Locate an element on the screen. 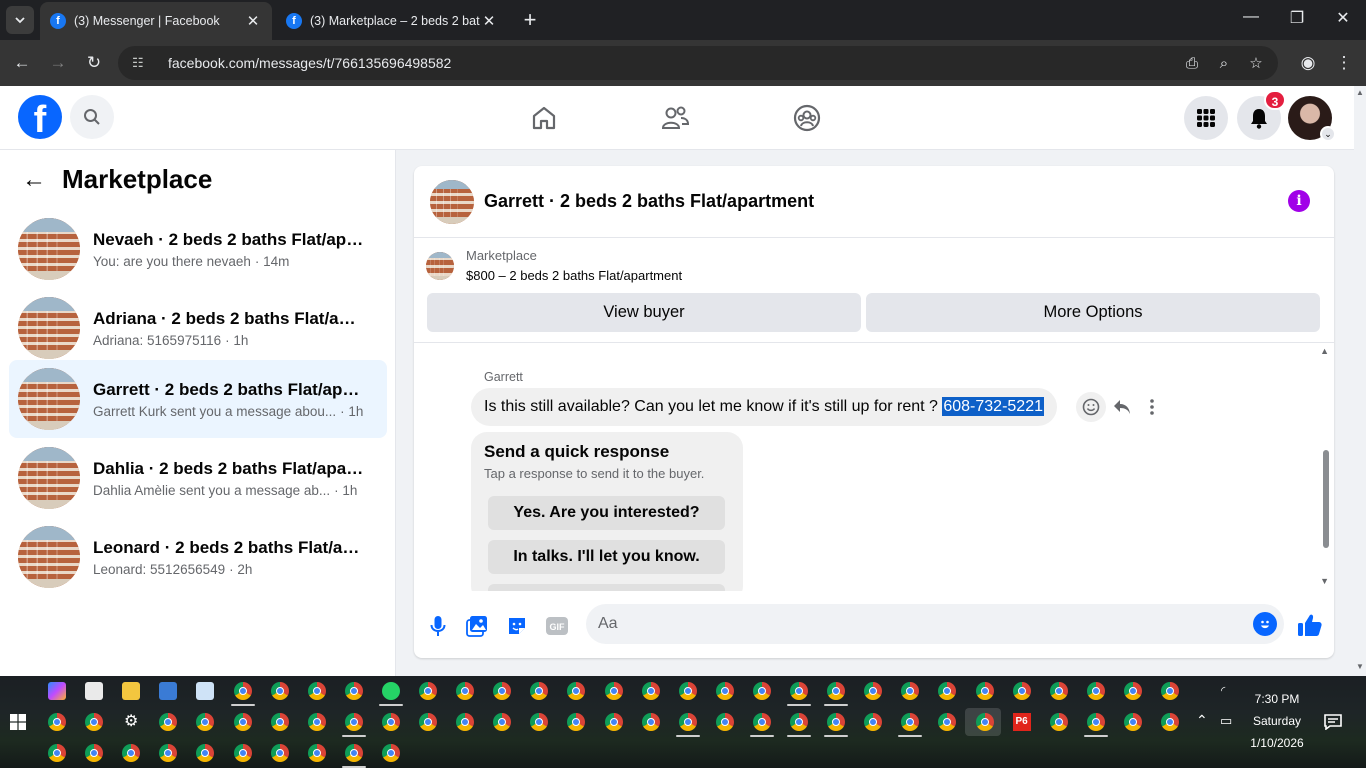 The image size is (1366, 768). new-tab-button: + is located at coordinates (530, 21).